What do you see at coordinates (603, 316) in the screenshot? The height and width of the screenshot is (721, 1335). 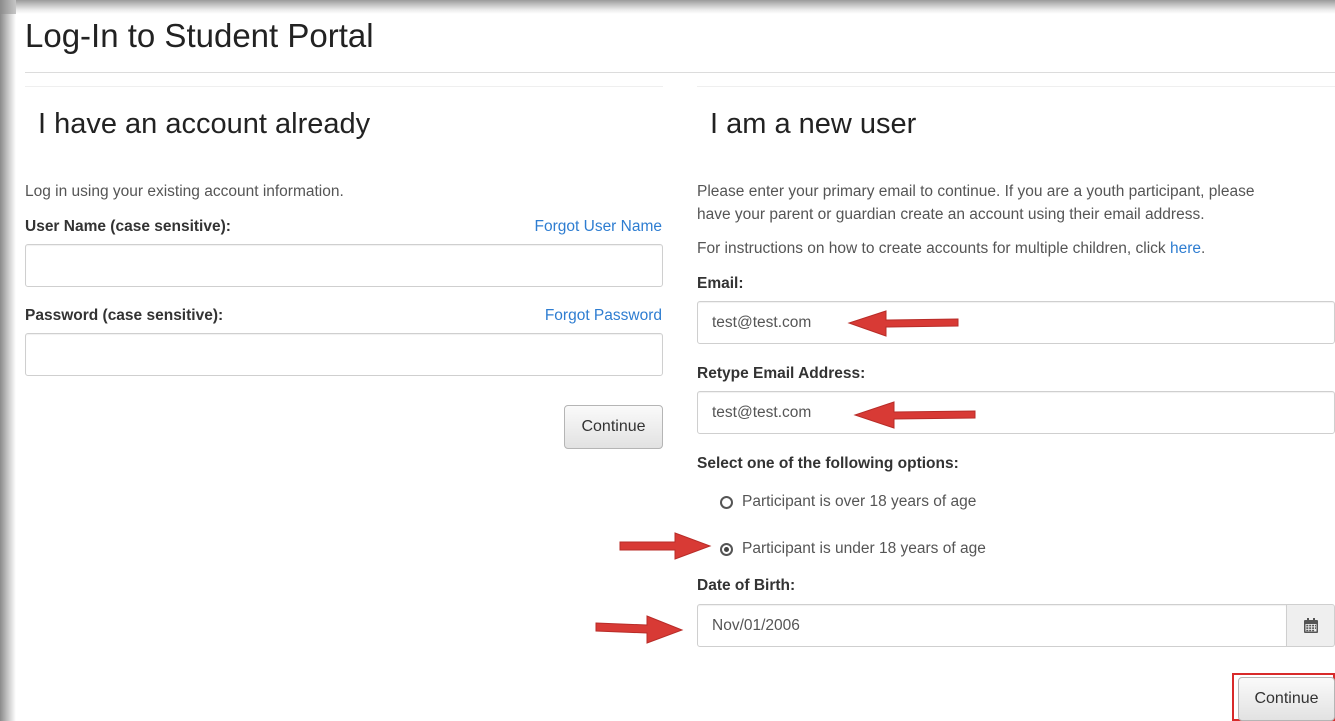 I see `forgot-password-link: Forgot Password` at bounding box center [603, 316].